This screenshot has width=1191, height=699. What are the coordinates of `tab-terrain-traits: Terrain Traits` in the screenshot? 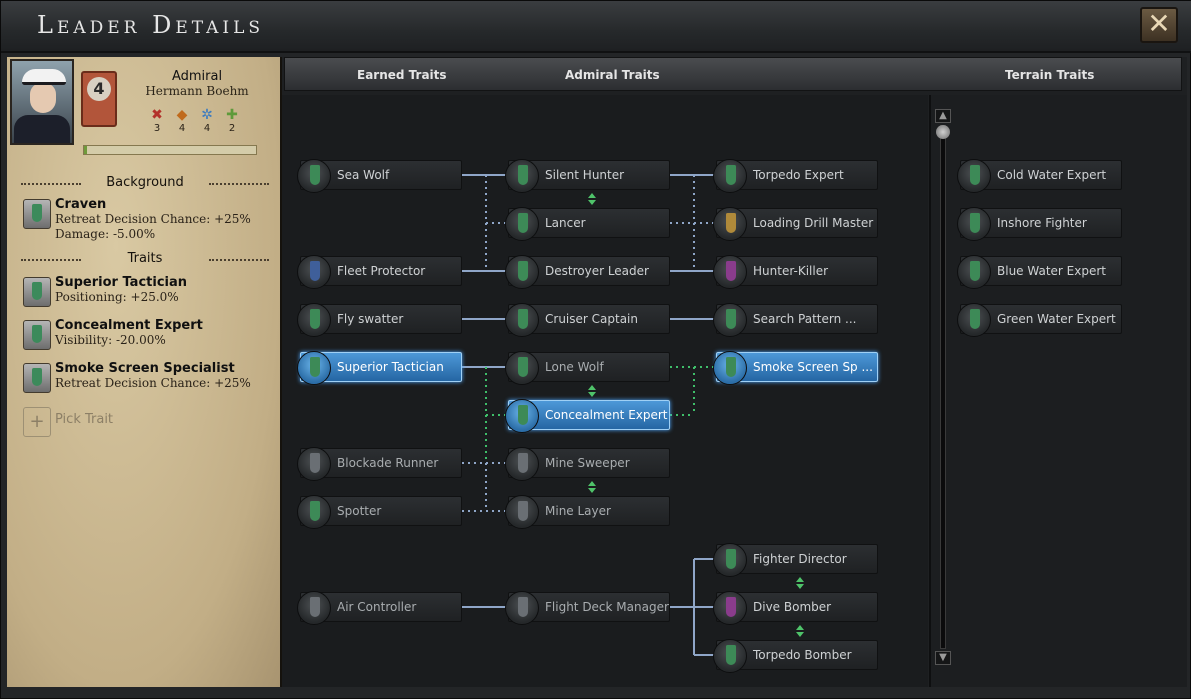 It's located at (1049, 75).